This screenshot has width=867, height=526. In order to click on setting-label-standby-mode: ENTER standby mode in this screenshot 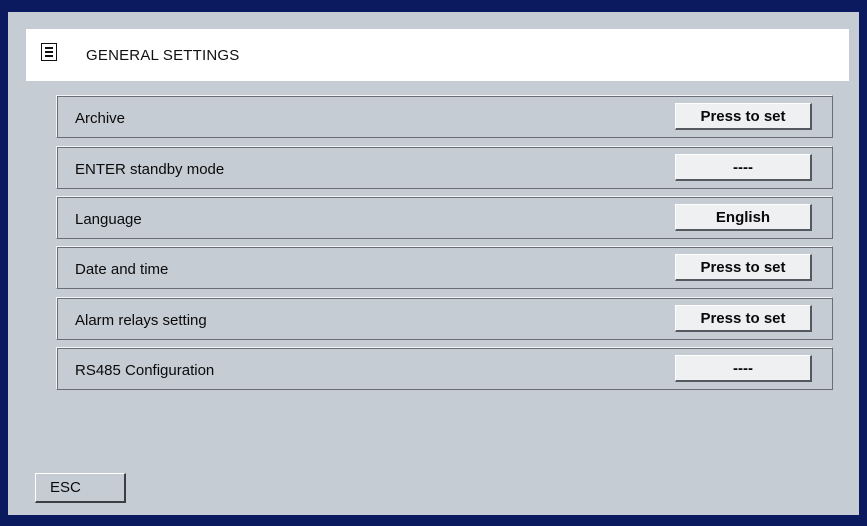, I will do `click(150, 169)`.